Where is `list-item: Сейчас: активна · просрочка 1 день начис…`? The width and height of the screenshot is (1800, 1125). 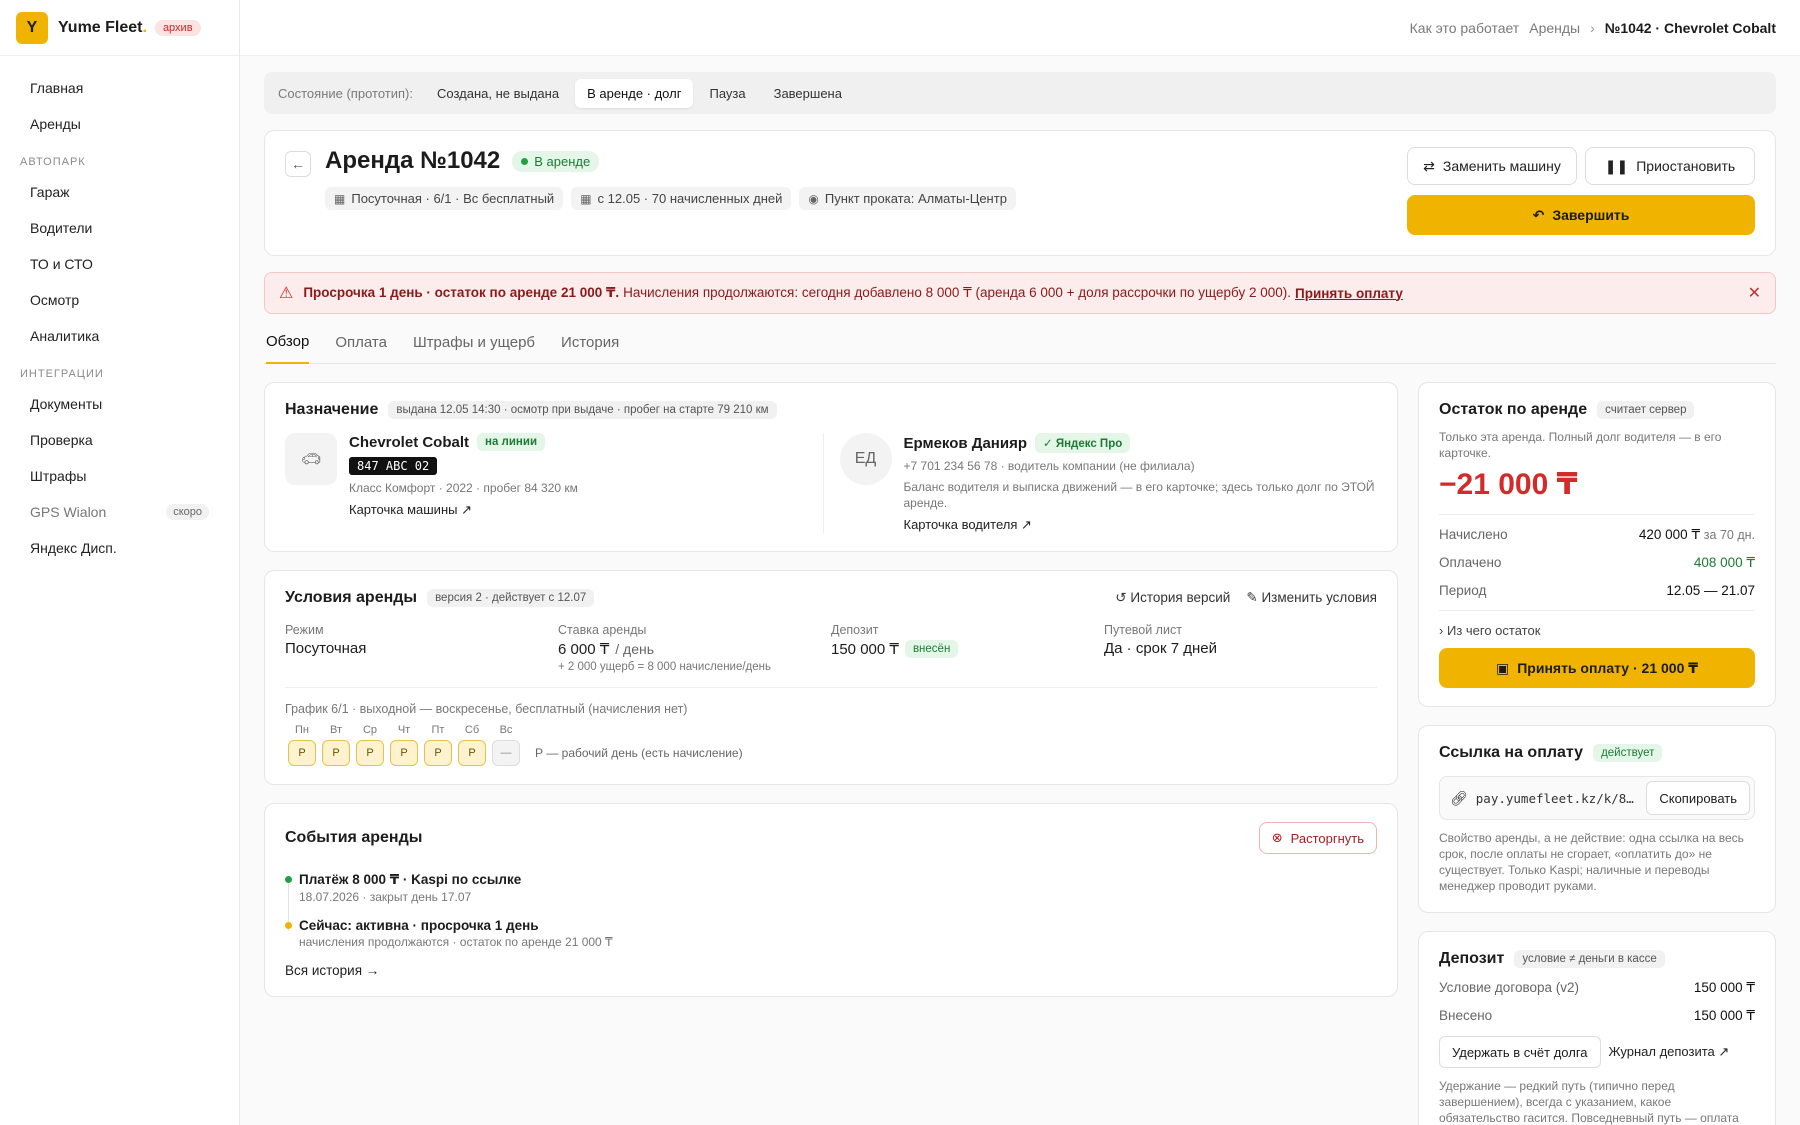 list-item: Сейчас: активна · просрочка 1 день начис… is located at coordinates (831, 933).